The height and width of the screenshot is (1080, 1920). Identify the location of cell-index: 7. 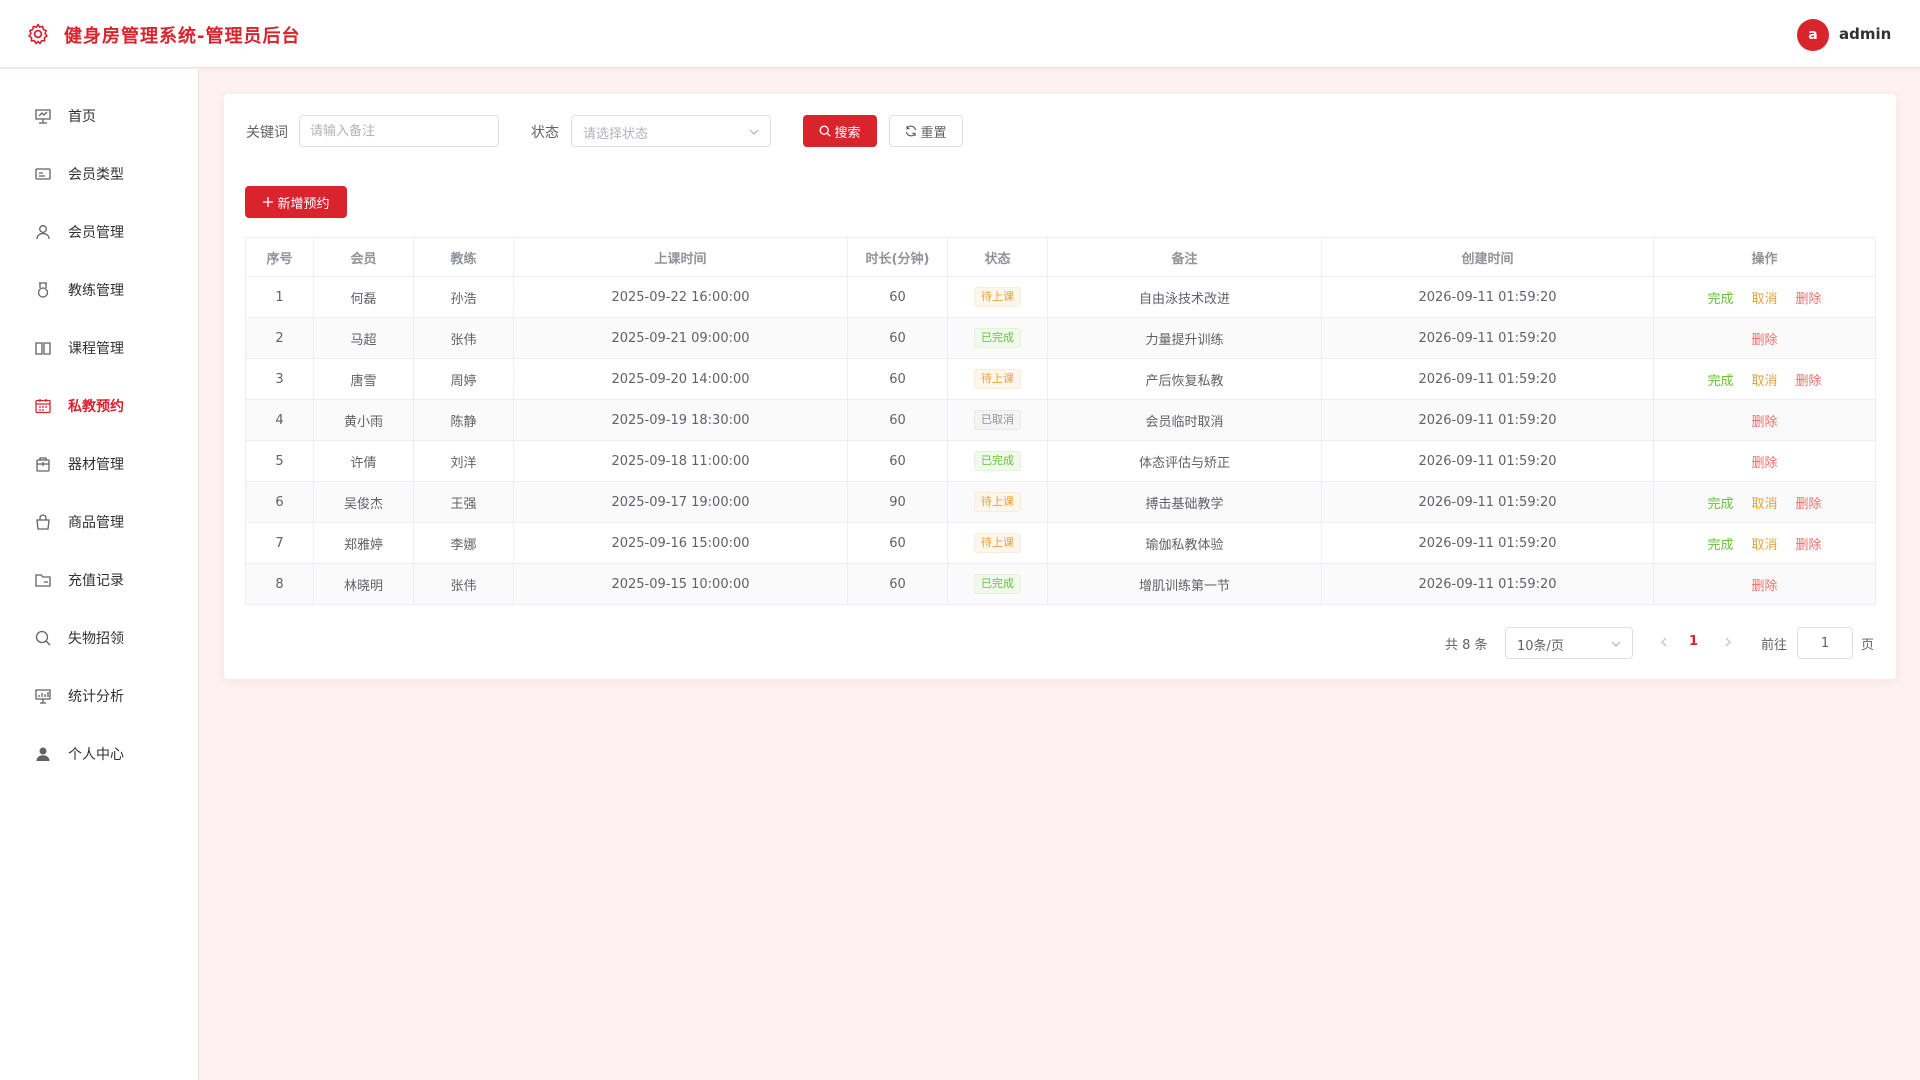
(279, 543).